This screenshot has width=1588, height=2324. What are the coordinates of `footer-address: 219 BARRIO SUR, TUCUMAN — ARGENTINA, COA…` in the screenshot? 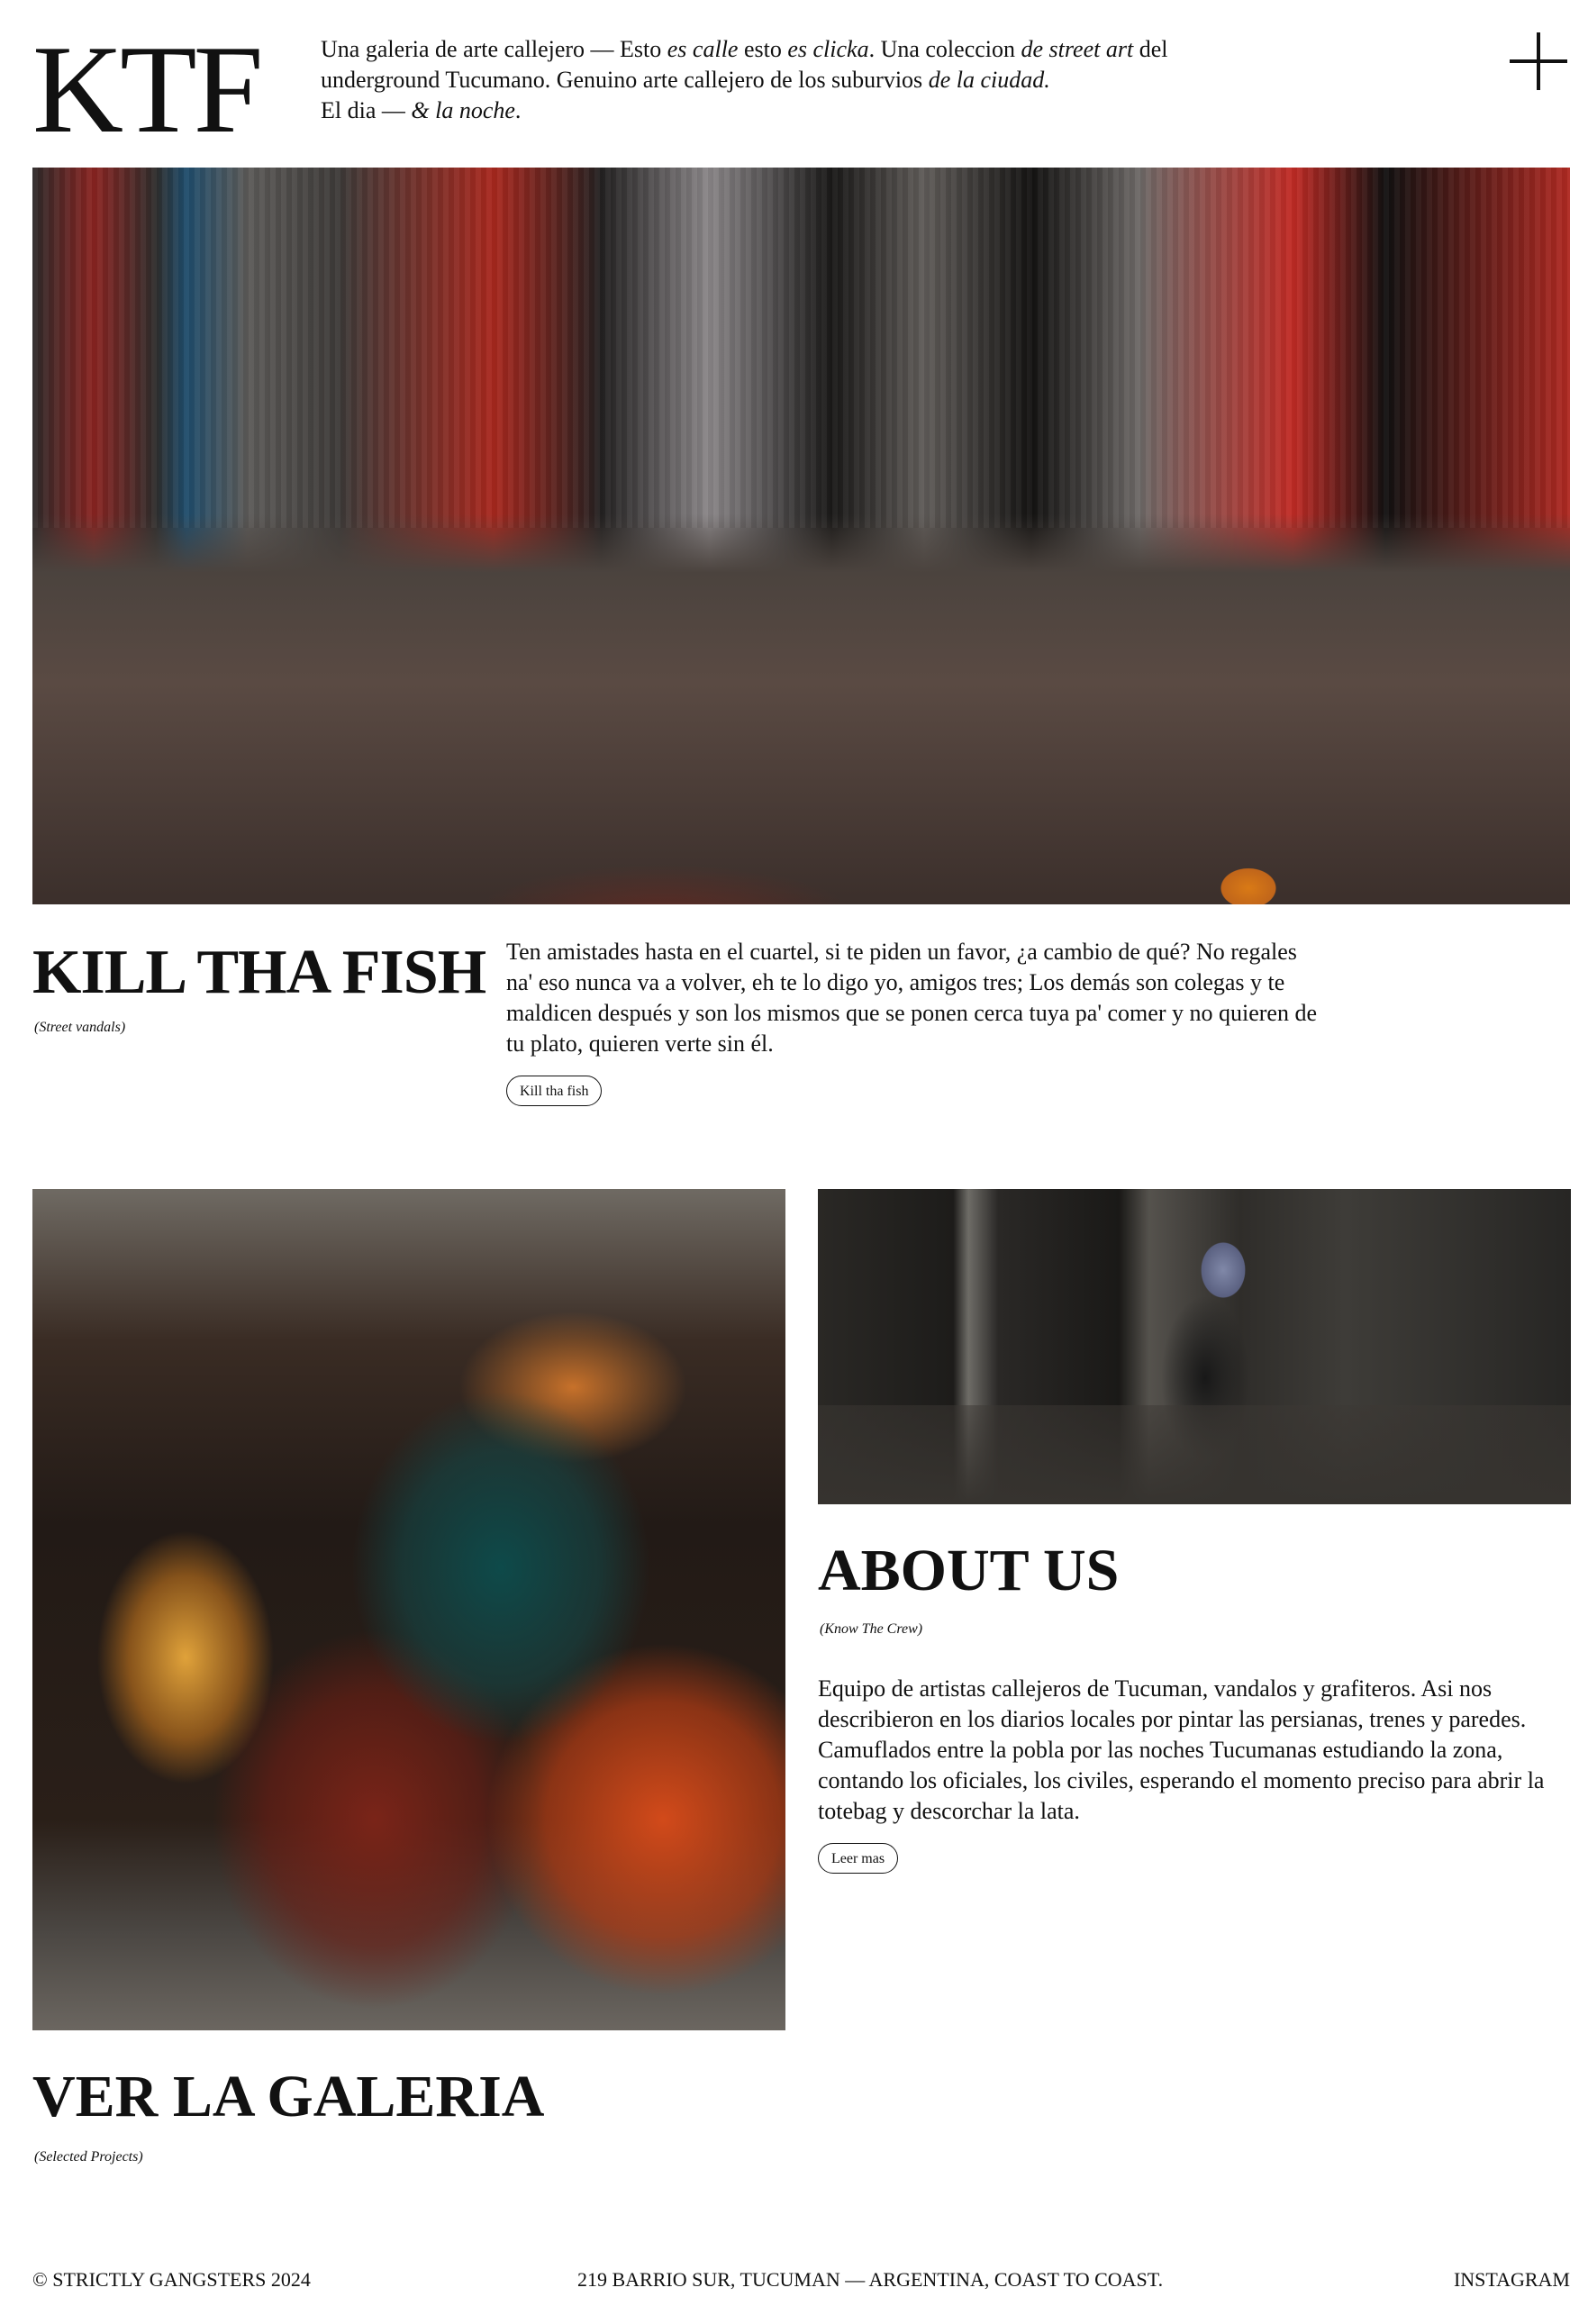 It's located at (870, 2280).